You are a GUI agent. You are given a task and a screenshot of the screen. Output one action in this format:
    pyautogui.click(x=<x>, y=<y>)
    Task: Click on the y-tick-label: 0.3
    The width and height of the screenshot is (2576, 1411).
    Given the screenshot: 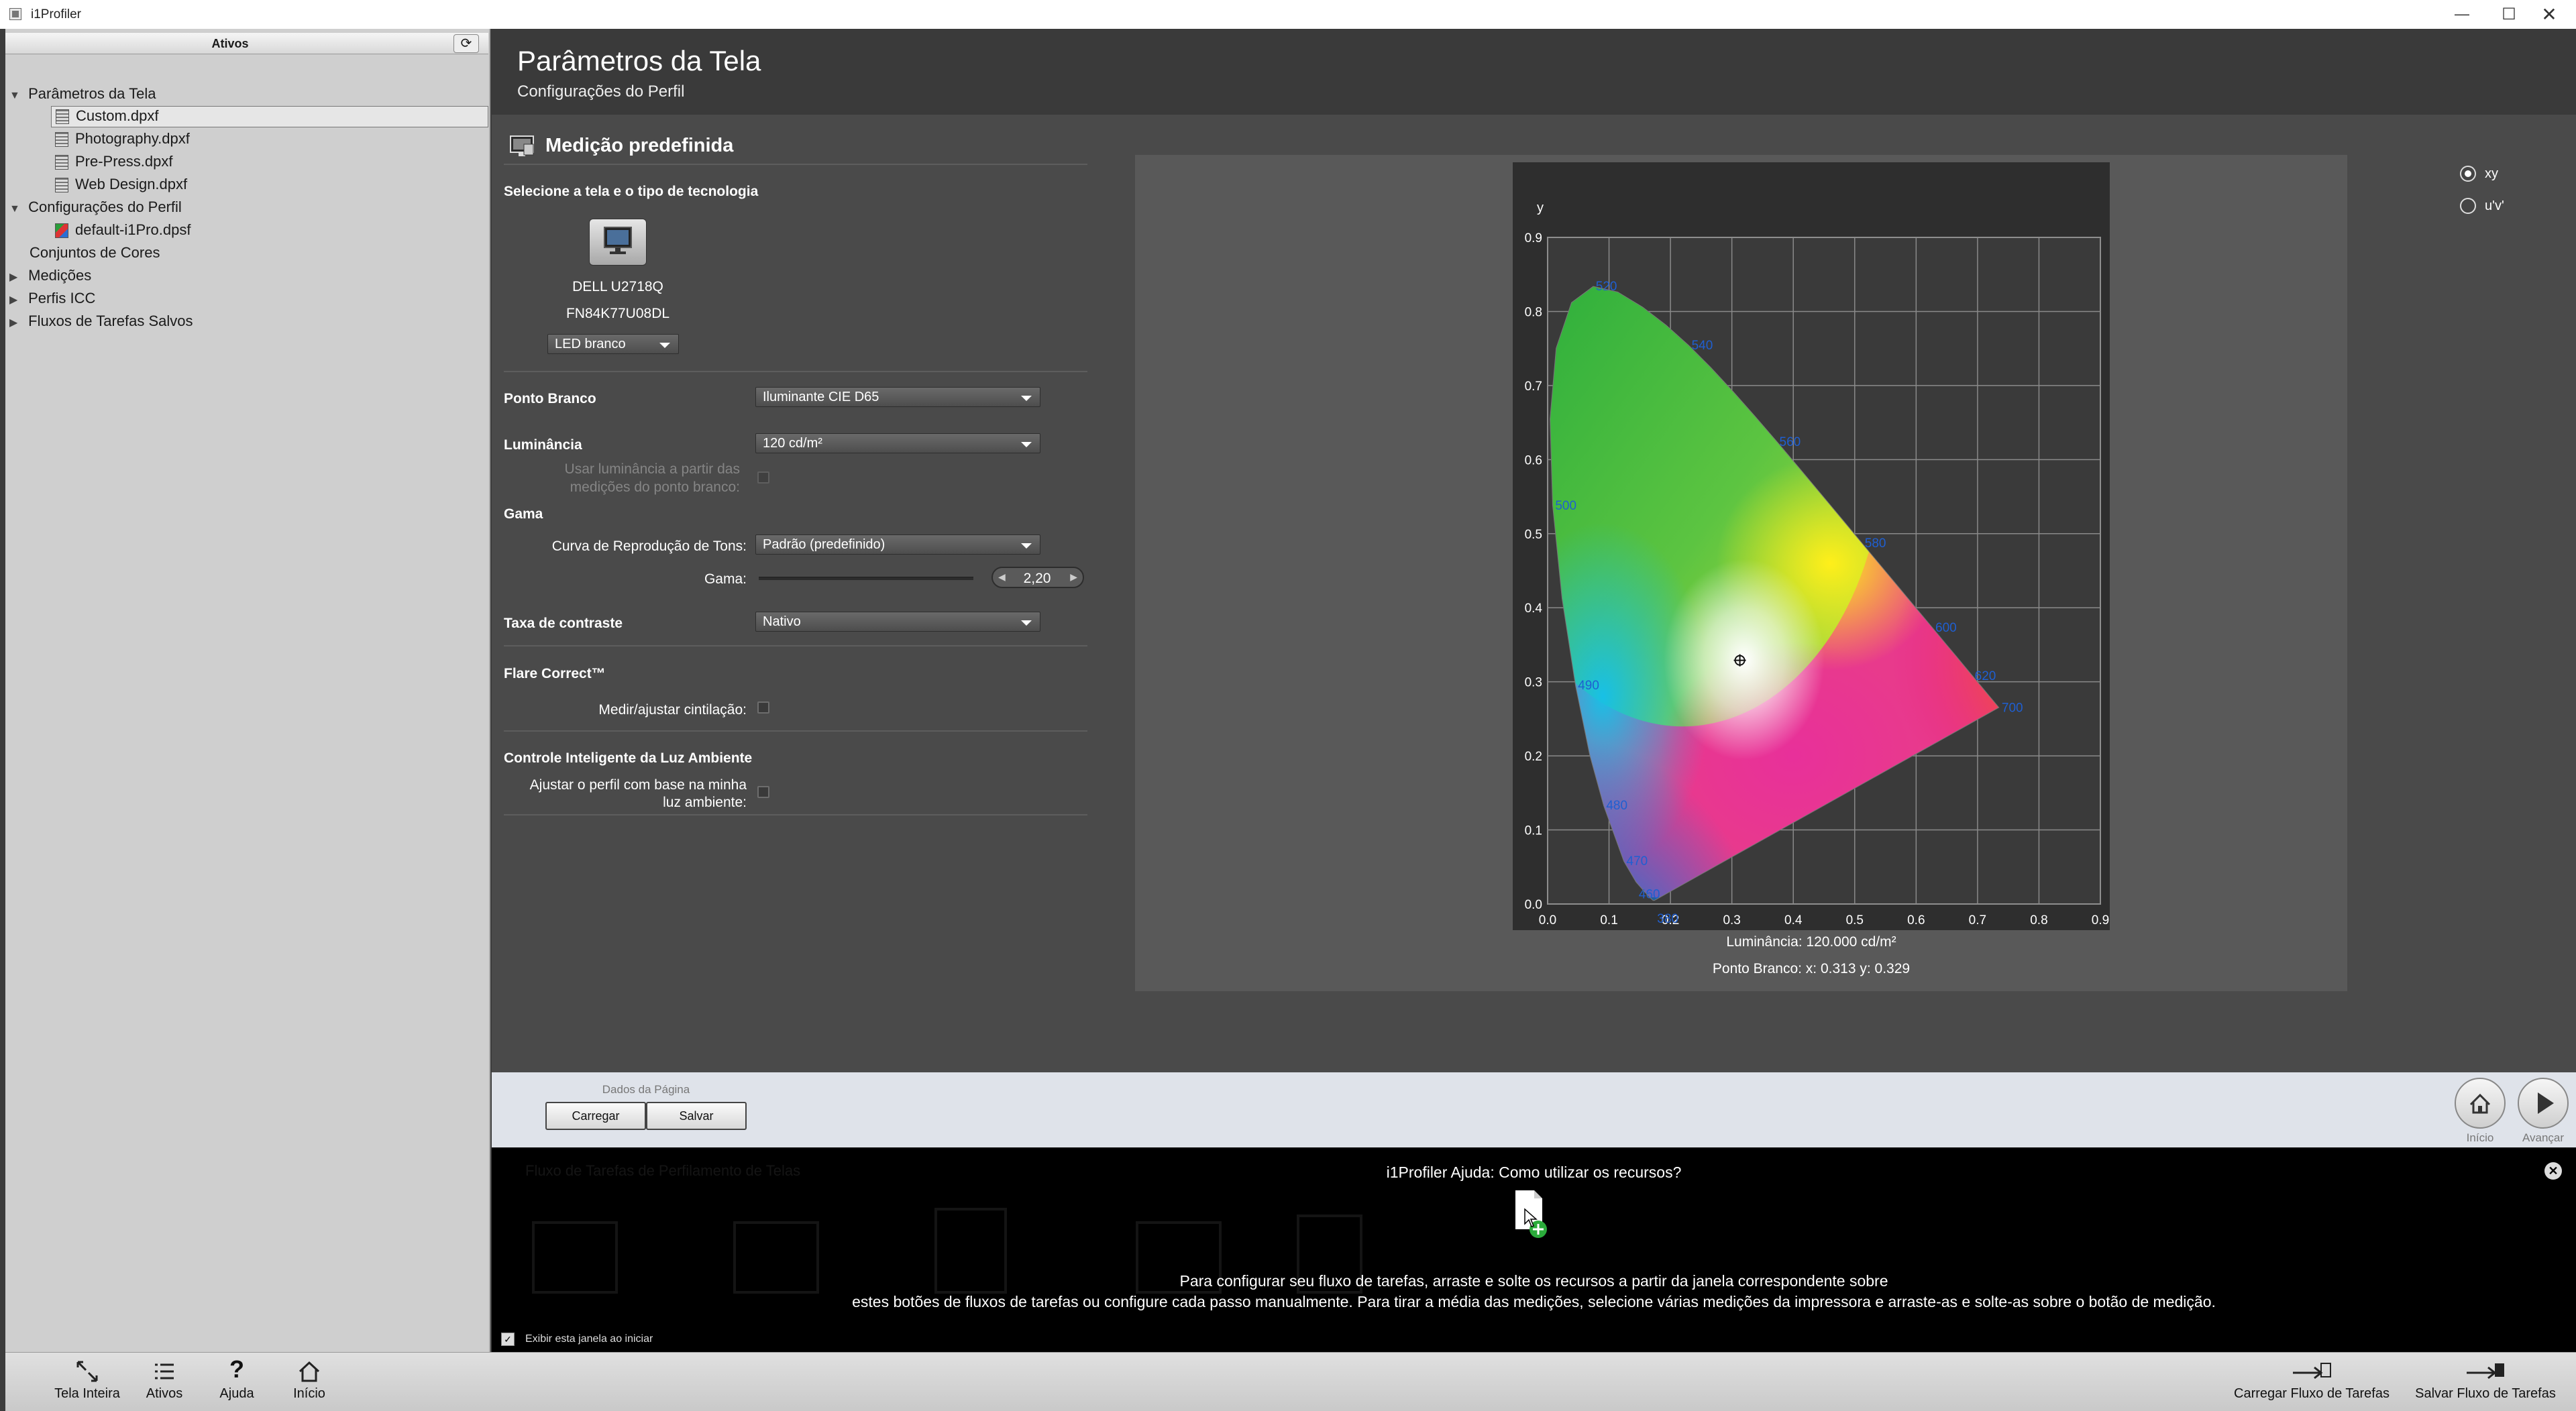 What is the action you would take?
    pyautogui.click(x=1533, y=683)
    